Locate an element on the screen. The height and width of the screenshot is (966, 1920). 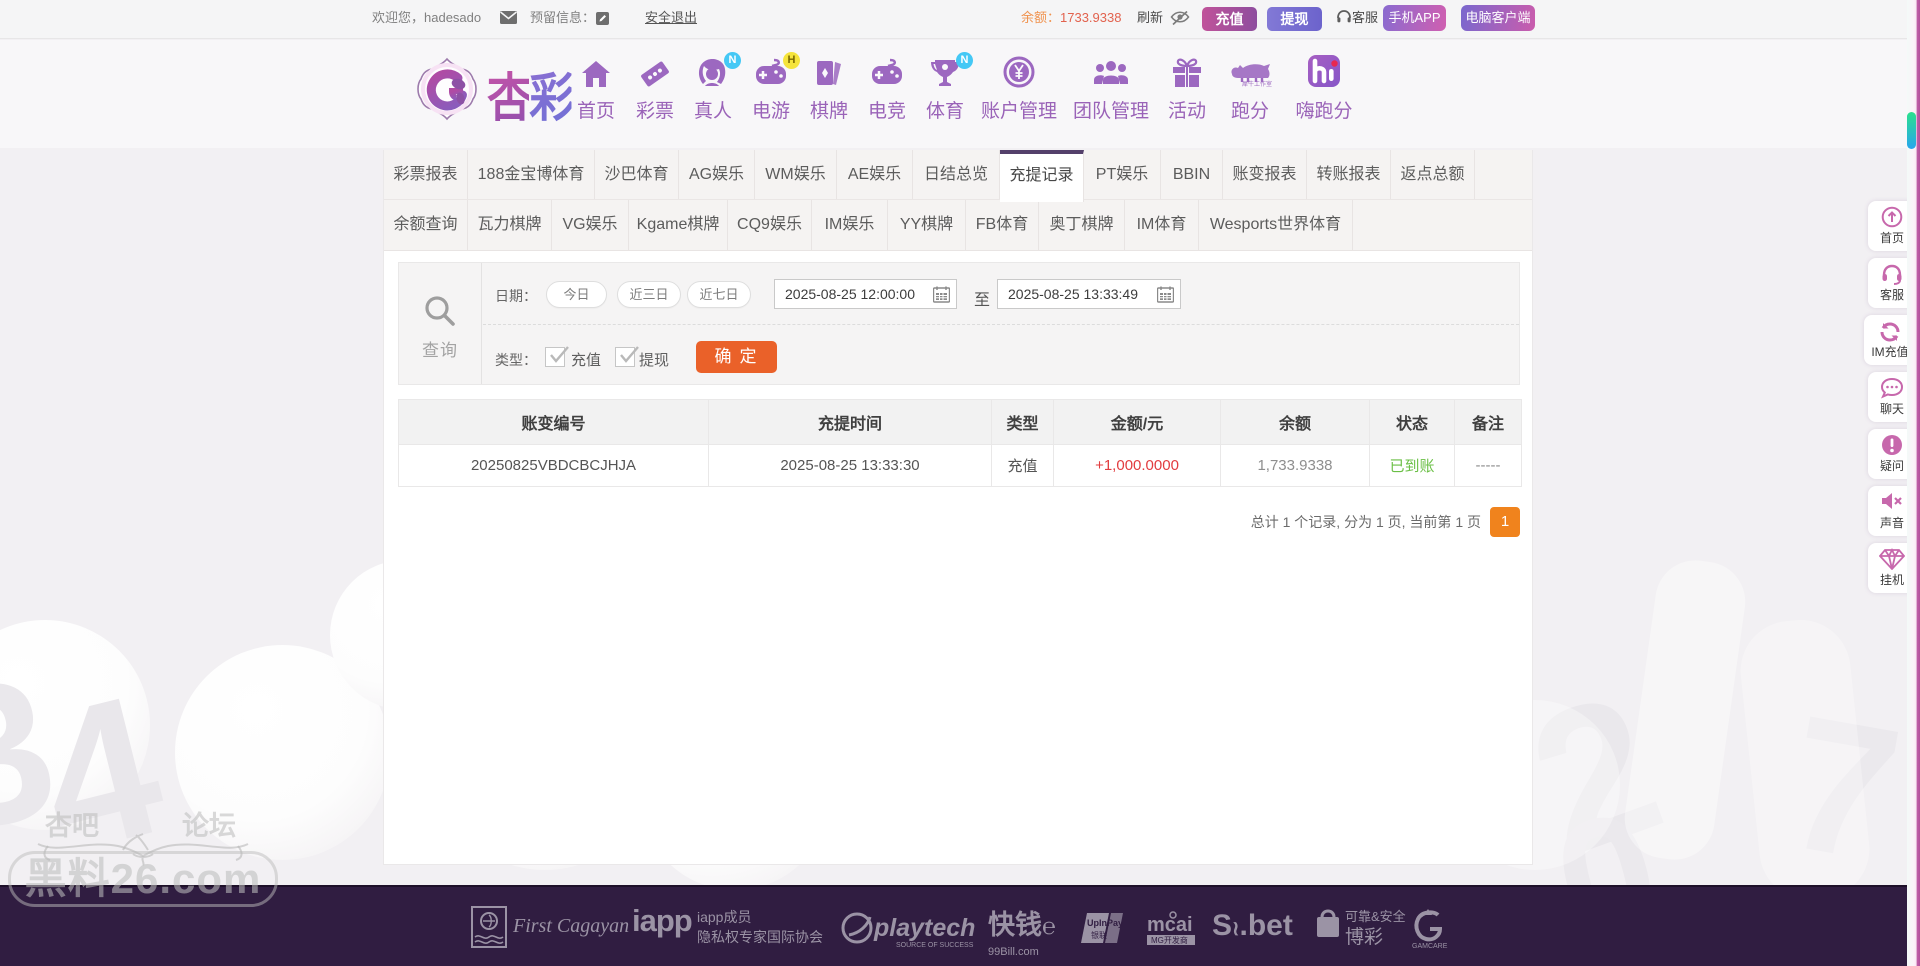
svg-text: MG开发商 is located at coordinates (1169, 940).